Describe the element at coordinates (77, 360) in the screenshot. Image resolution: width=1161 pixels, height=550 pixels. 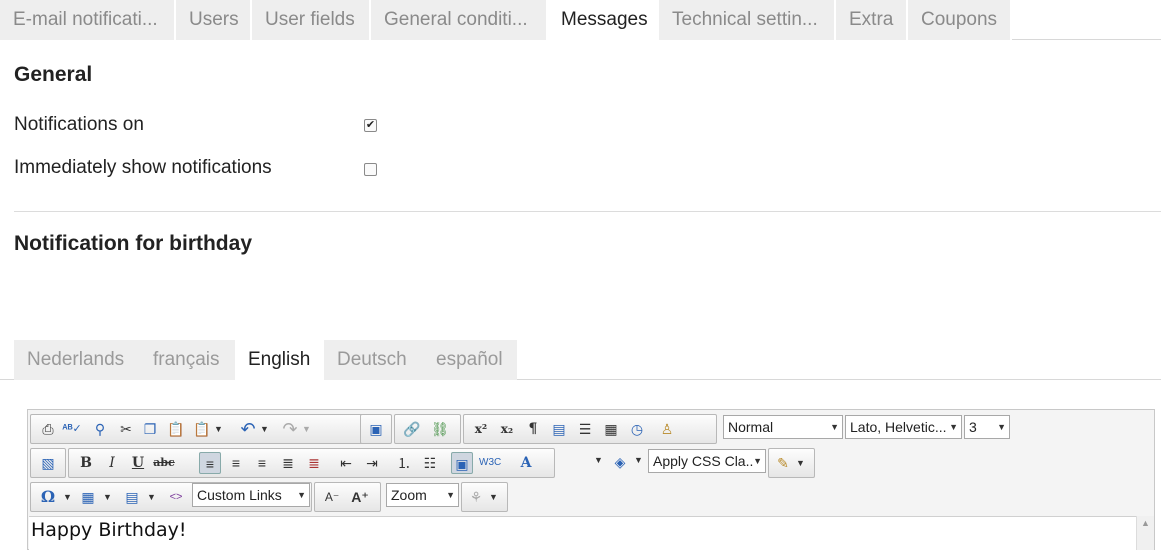
I see `tab-language-nederlands: Nederlands` at that location.